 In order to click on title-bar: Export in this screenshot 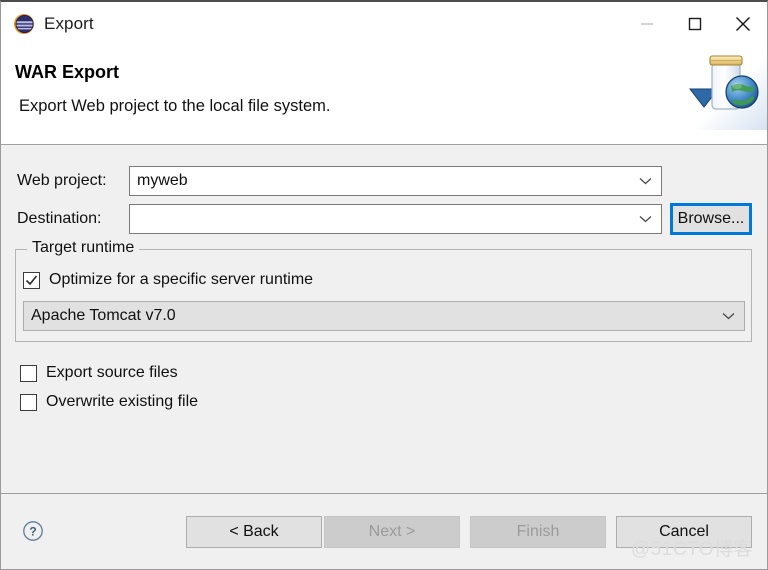, I will do `click(384, 23)`.